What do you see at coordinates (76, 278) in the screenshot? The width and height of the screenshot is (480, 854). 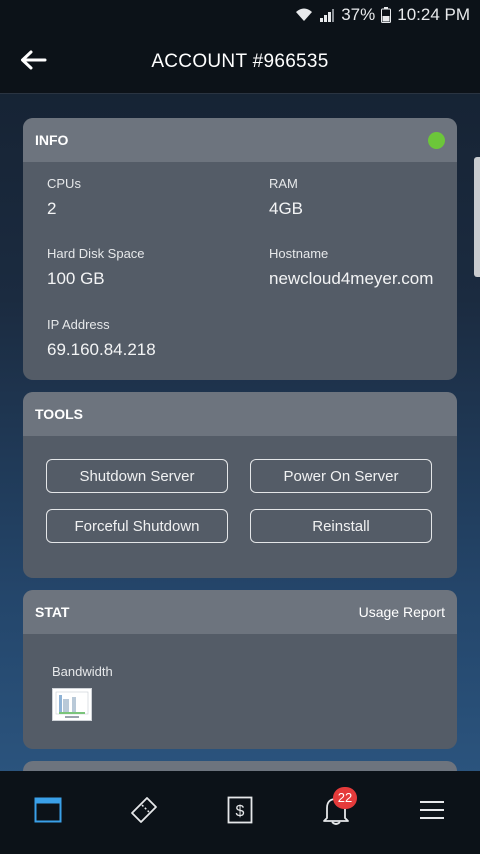 I see `disk-space-value: 100 GB` at bounding box center [76, 278].